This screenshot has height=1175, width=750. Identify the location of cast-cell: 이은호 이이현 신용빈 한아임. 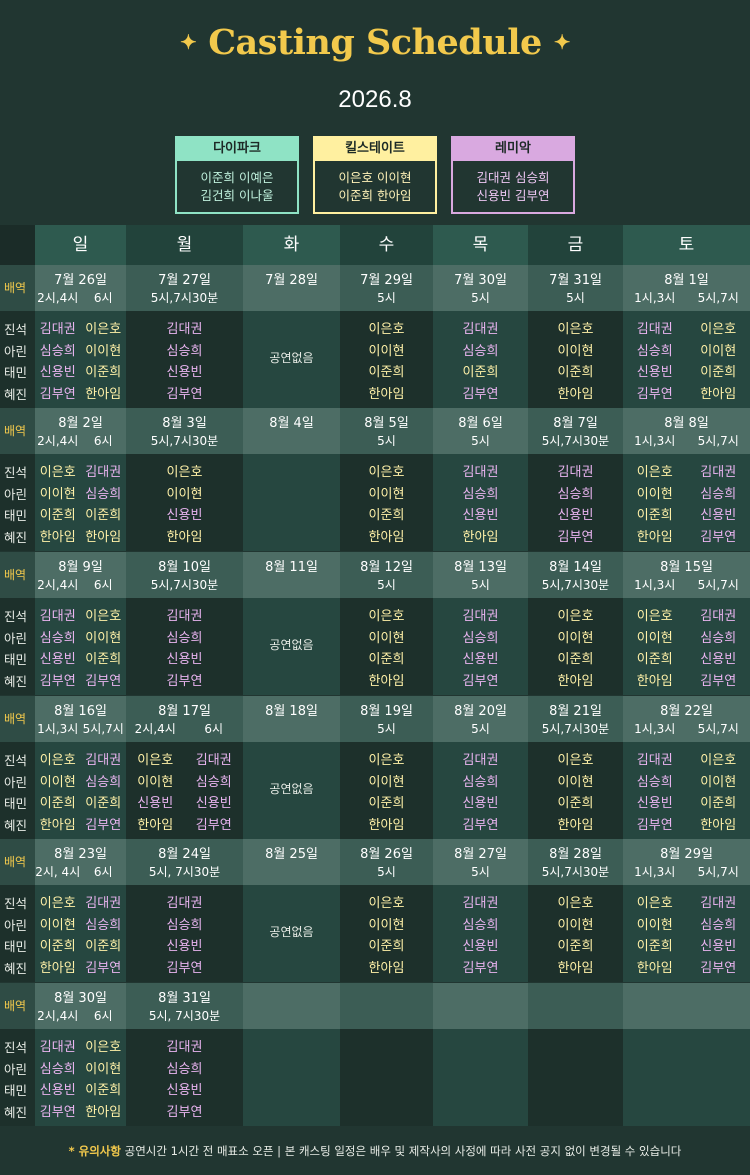
(184, 502).